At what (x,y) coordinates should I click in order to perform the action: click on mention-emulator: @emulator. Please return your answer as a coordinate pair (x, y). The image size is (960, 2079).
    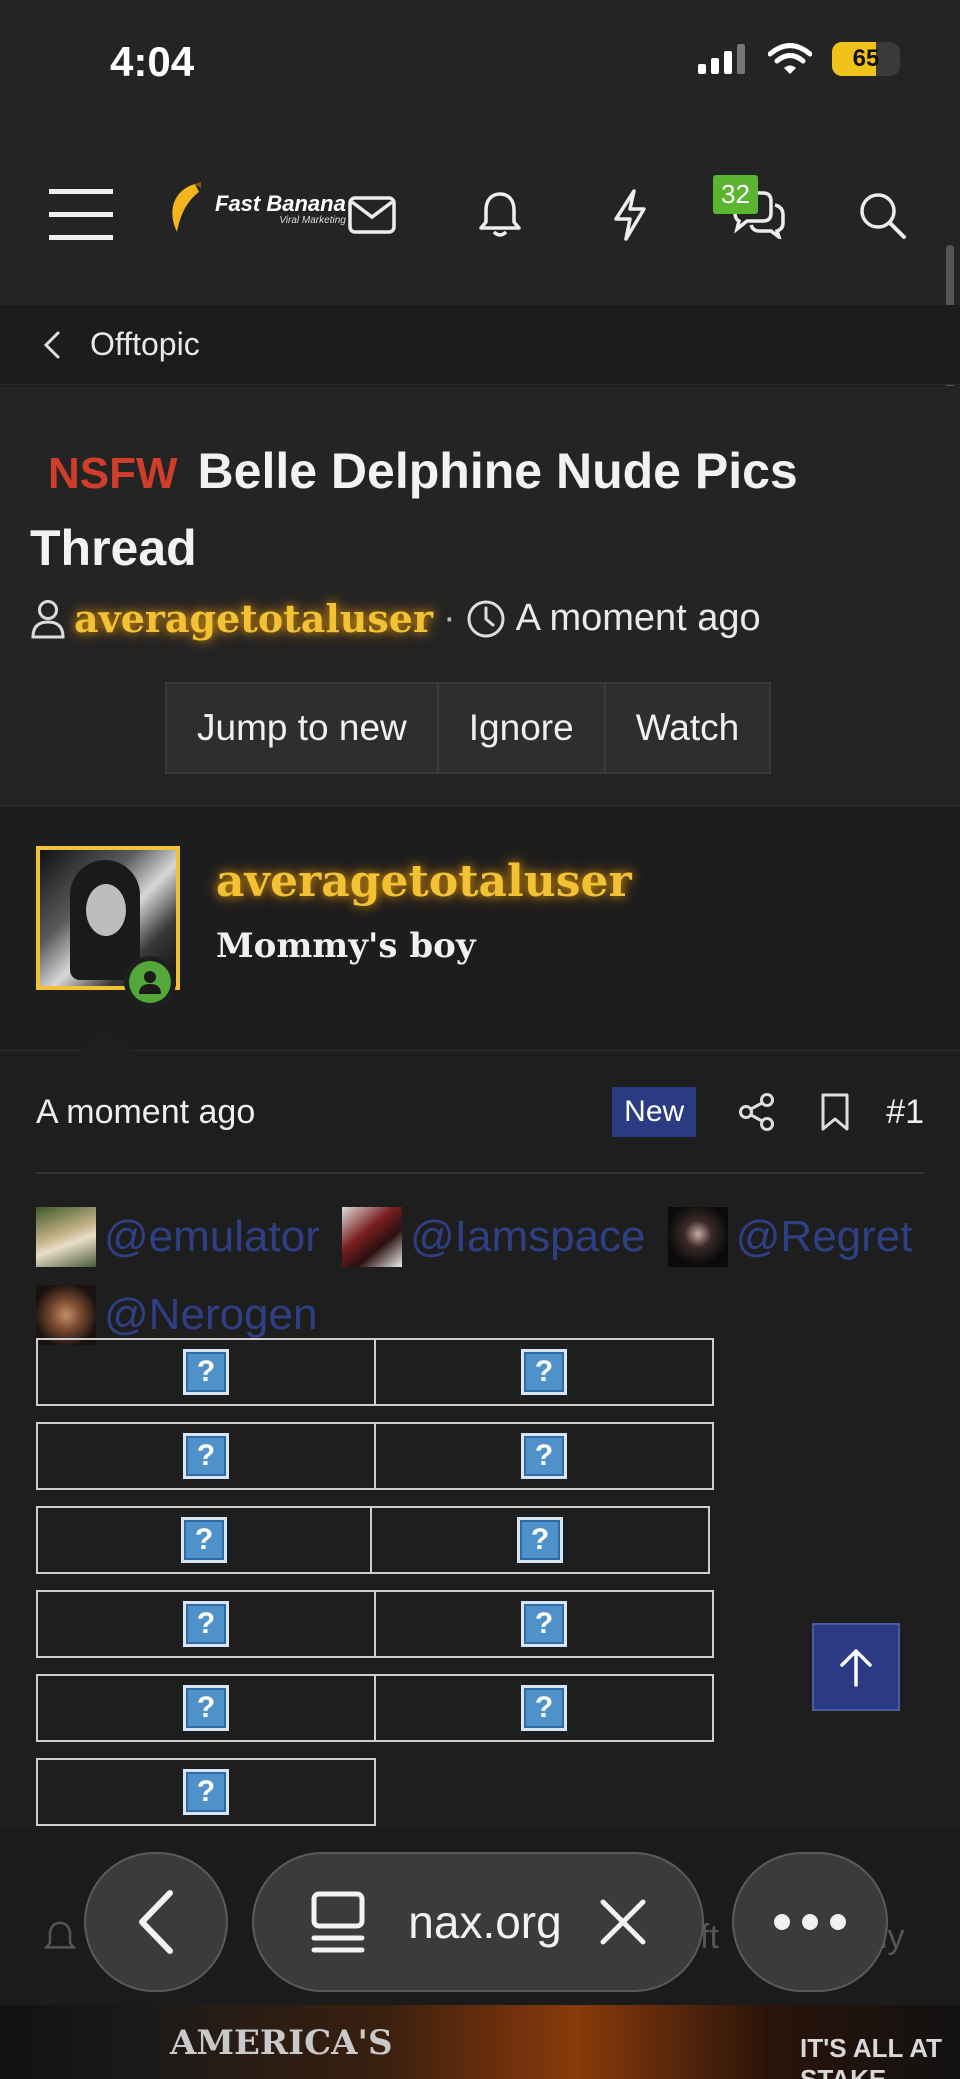
    Looking at the image, I should click on (178, 1237).